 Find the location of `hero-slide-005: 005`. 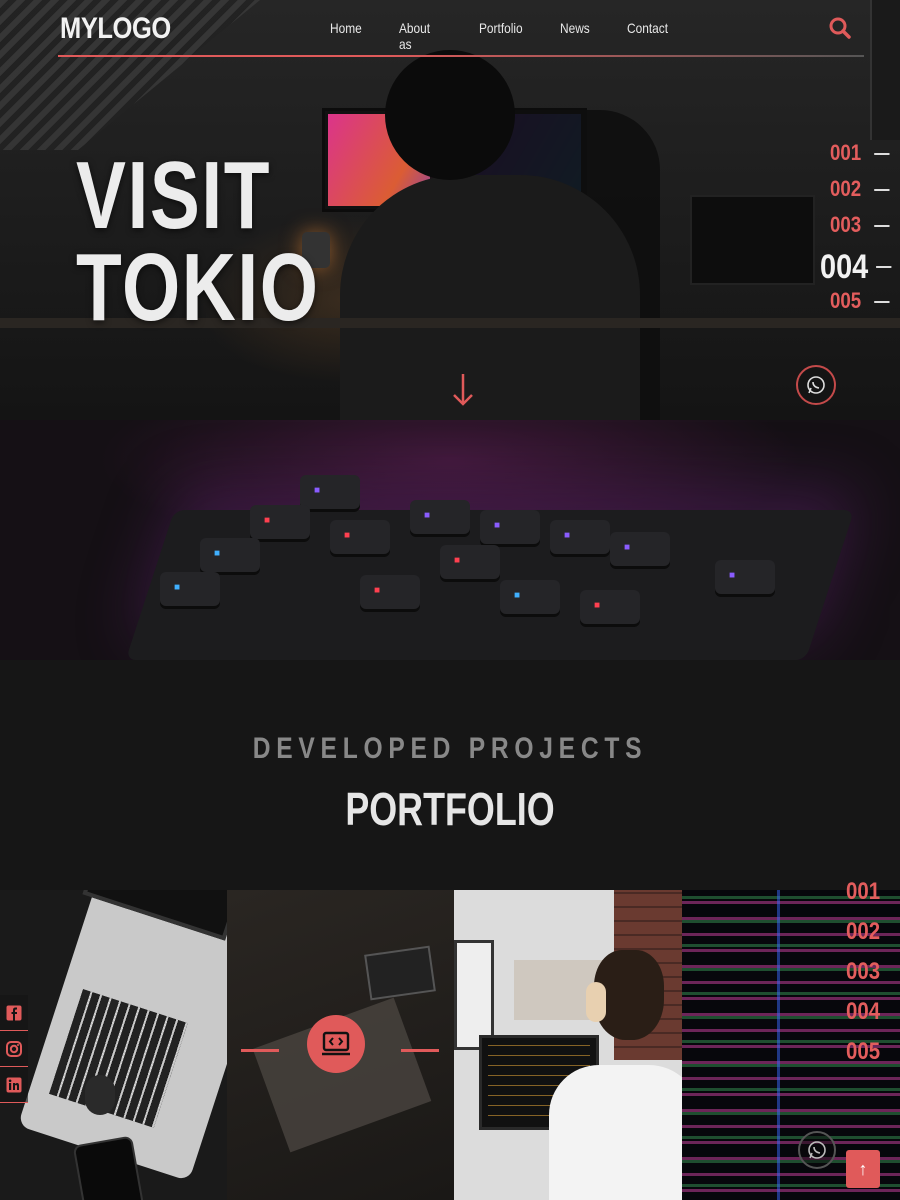

hero-slide-005: 005 is located at coordinates (860, 306).